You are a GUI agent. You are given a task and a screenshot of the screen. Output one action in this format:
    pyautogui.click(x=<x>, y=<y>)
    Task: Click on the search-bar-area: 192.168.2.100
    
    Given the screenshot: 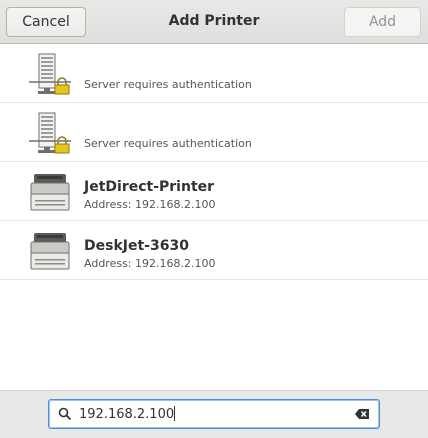 What is the action you would take?
    pyautogui.click(x=214, y=414)
    